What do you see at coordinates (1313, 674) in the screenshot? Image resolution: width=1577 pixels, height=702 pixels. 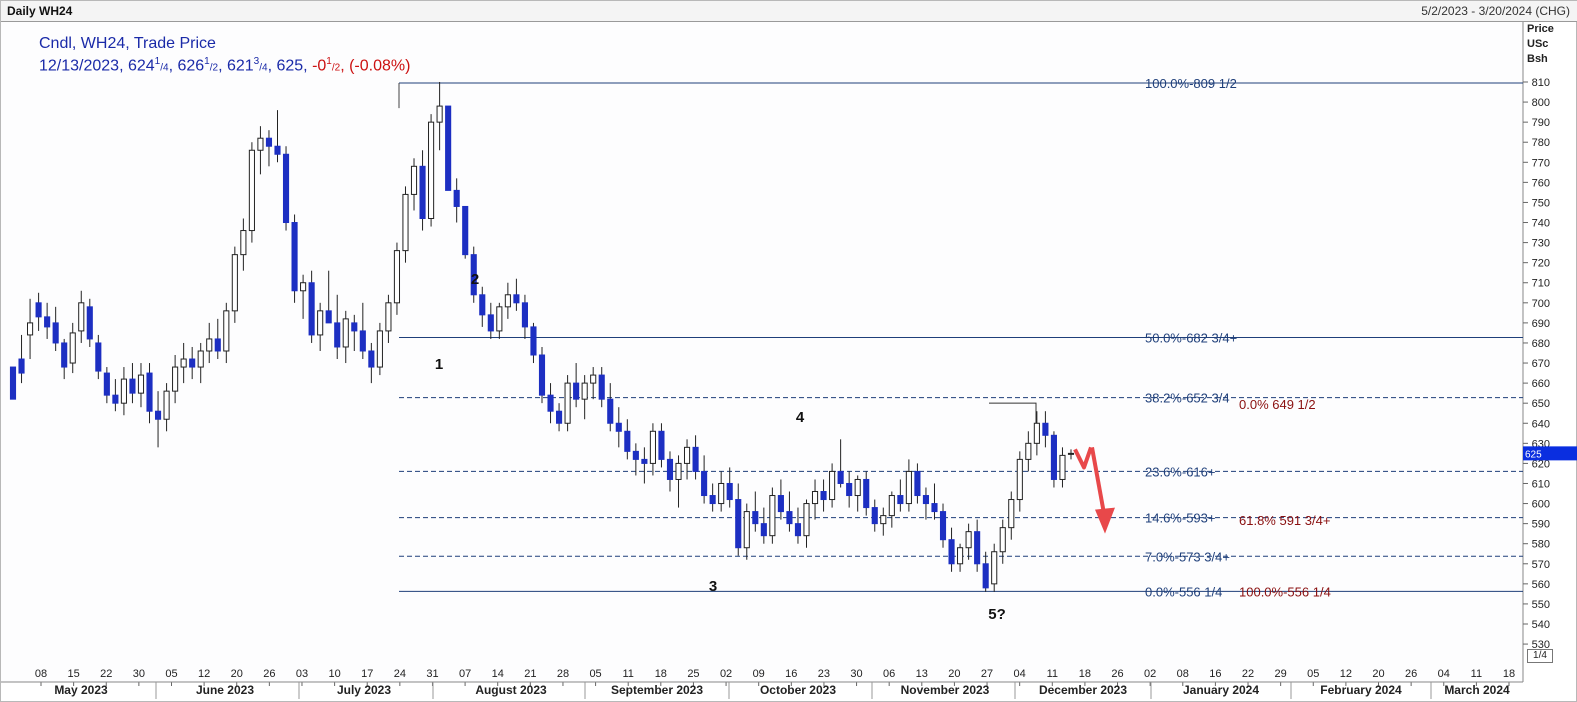 I see `x-tick-label: 05` at bounding box center [1313, 674].